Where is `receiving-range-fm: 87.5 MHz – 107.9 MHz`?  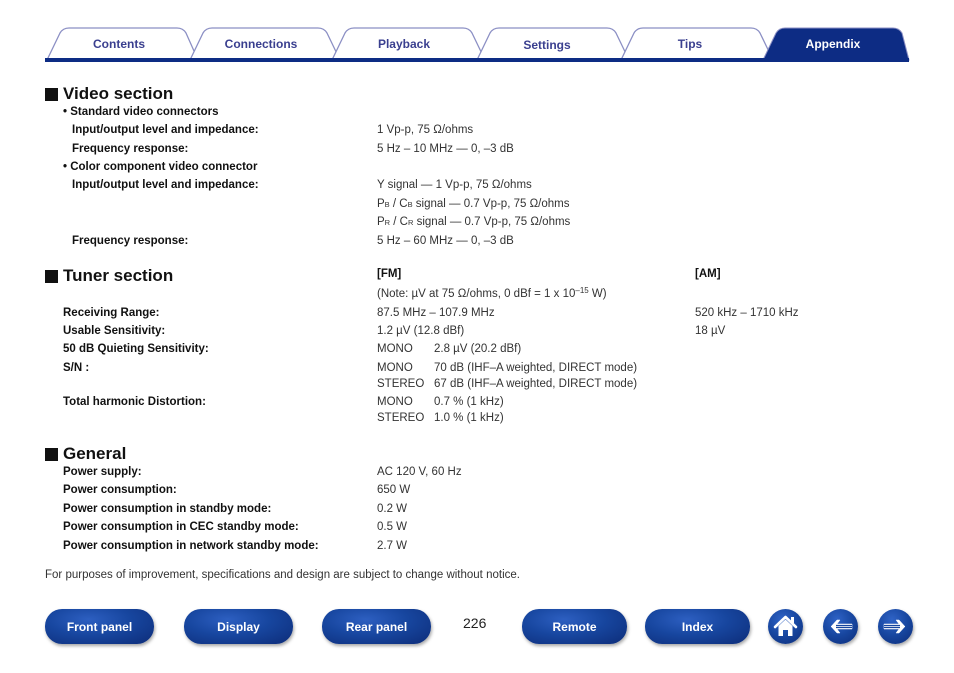
receiving-range-fm: 87.5 MHz – 107.9 MHz is located at coordinates (436, 313).